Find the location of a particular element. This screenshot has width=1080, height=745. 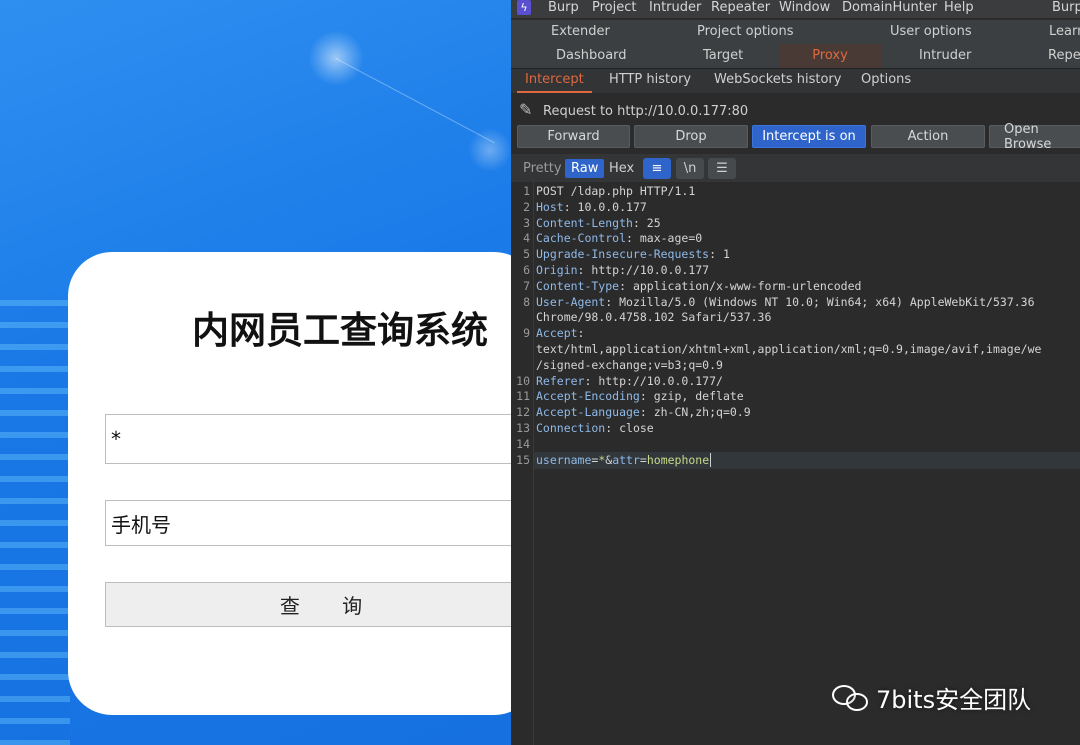

tab-websockets-history: WebSockets history is located at coordinates (777, 79).